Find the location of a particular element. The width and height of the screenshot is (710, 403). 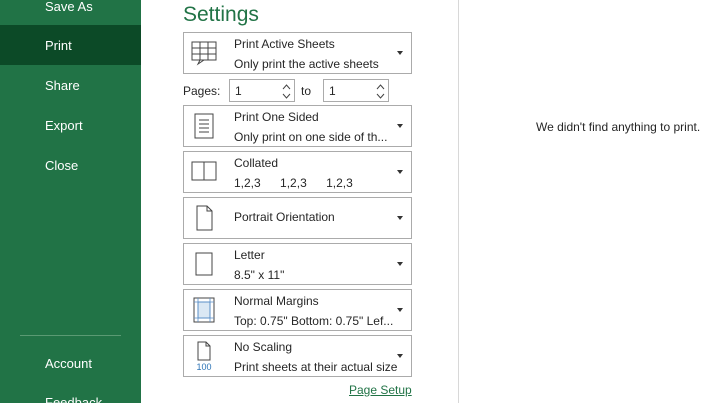

collation-title: Collated is located at coordinates (256, 163).